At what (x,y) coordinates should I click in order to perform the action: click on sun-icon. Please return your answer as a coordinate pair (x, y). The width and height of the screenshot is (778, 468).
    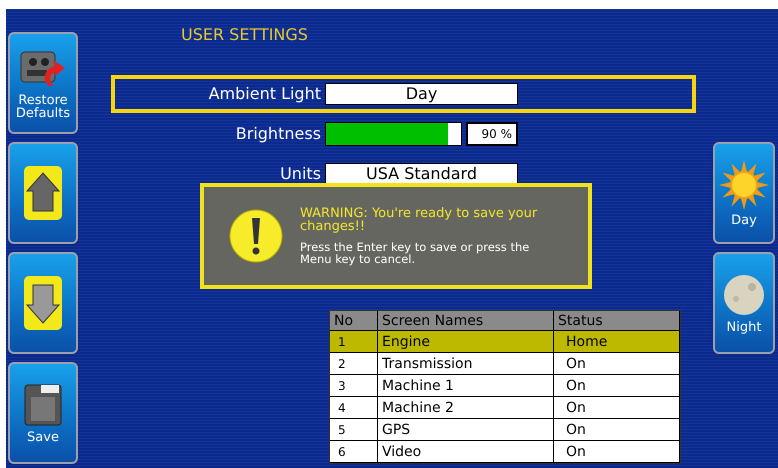
    Looking at the image, I should click on (744, 185).